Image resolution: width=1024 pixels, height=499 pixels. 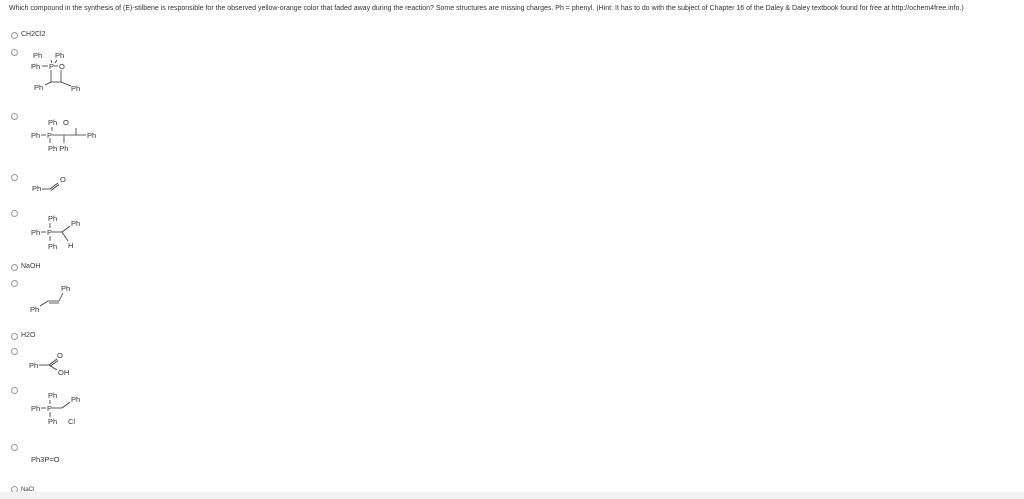 What do you see at coordinates (33, 34) in the screenshot?
I see `option-label: CH2Cl2` at bounding box center [33, 34].